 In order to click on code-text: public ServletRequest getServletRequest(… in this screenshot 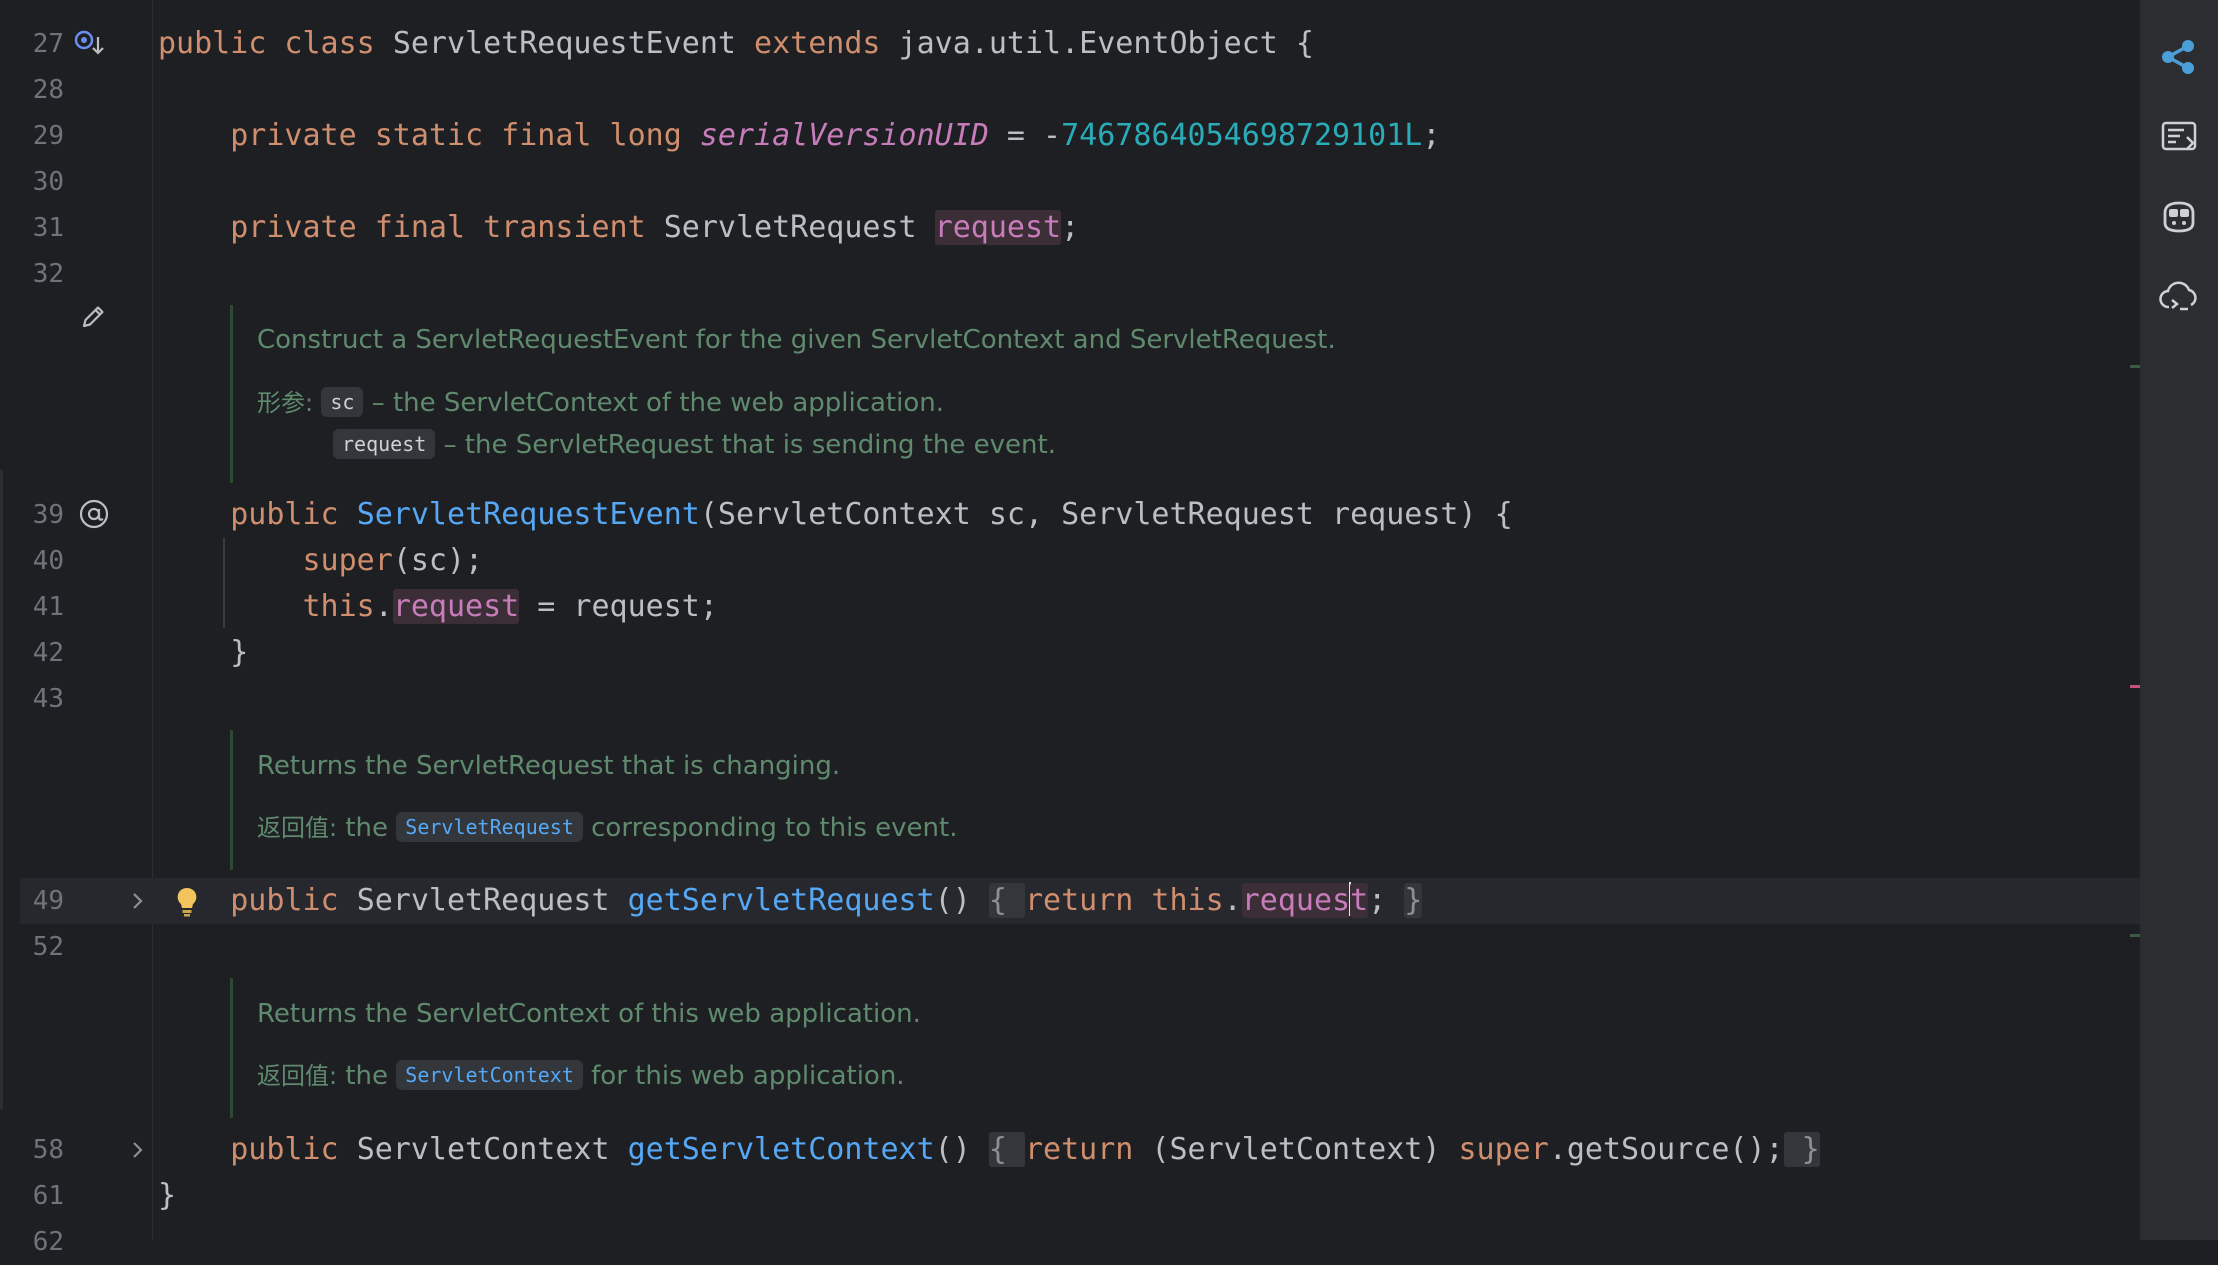, I will do `click(790, 901)`.